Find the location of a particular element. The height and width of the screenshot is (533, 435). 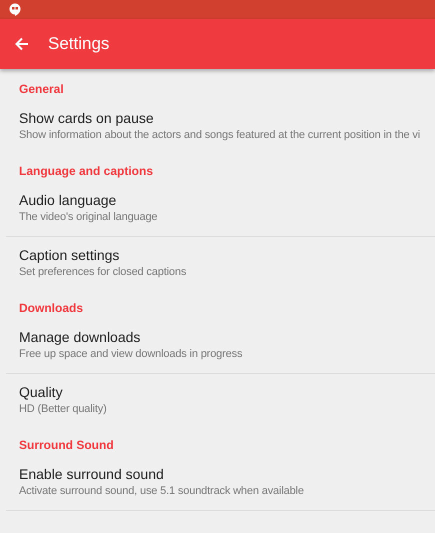

section-heading: Language and captions is located at coordinates (86, 171).